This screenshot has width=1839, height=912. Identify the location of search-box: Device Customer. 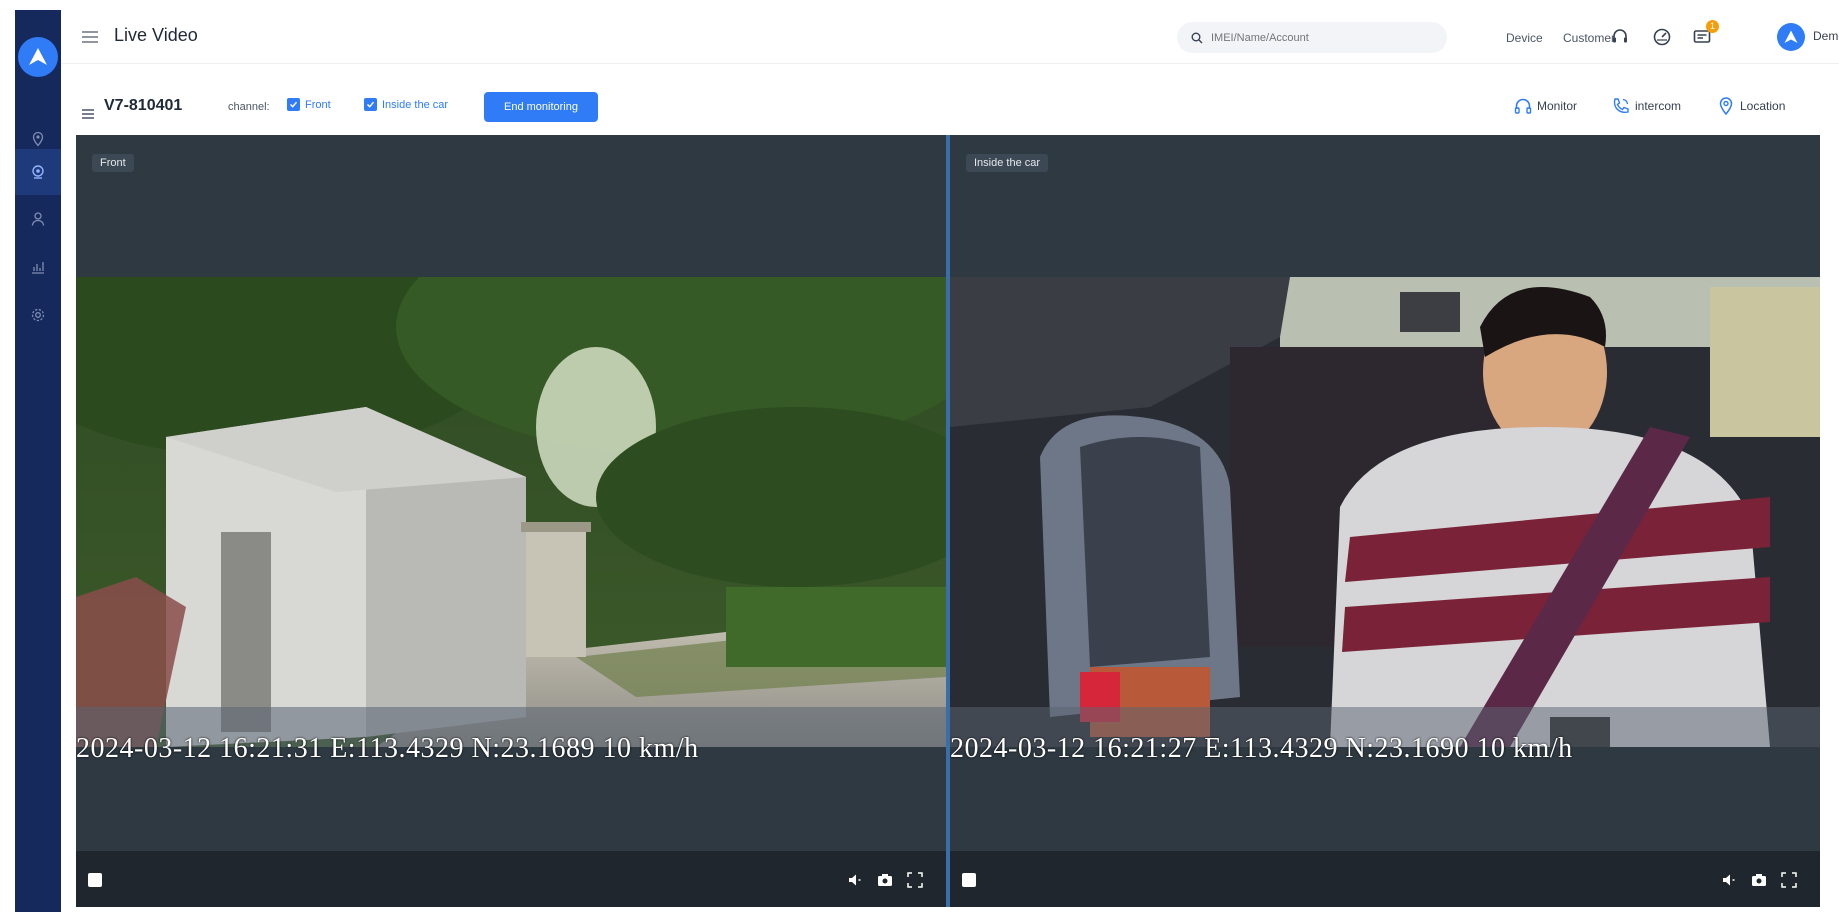
(1396, 37).